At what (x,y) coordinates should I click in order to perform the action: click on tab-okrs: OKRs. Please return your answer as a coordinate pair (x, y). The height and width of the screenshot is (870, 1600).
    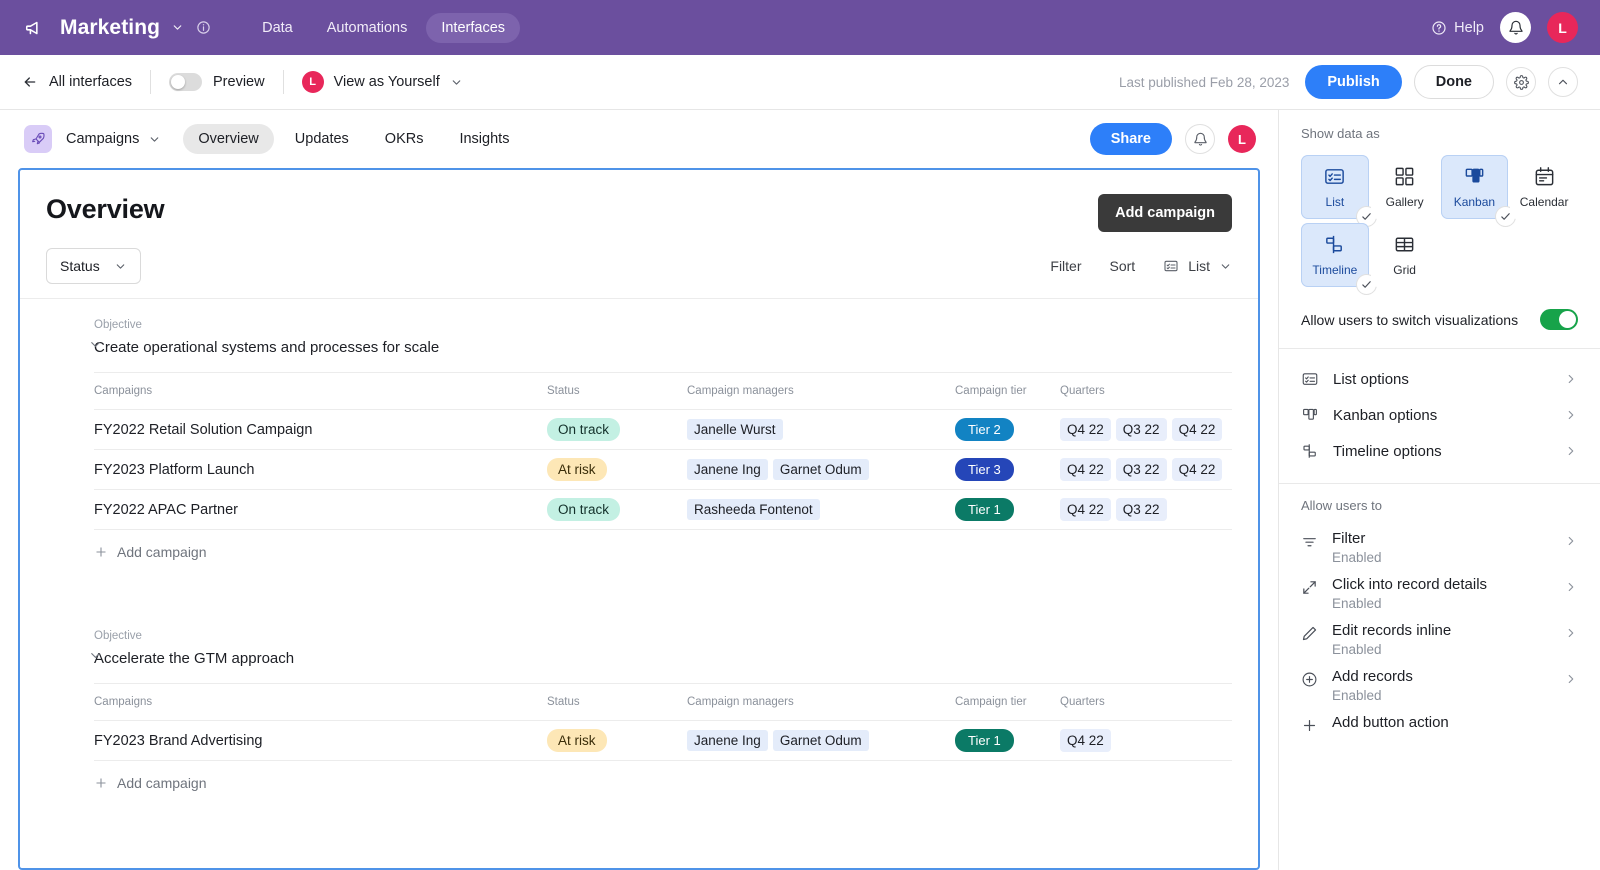
    Looking at the image, I should click on (404, 139).